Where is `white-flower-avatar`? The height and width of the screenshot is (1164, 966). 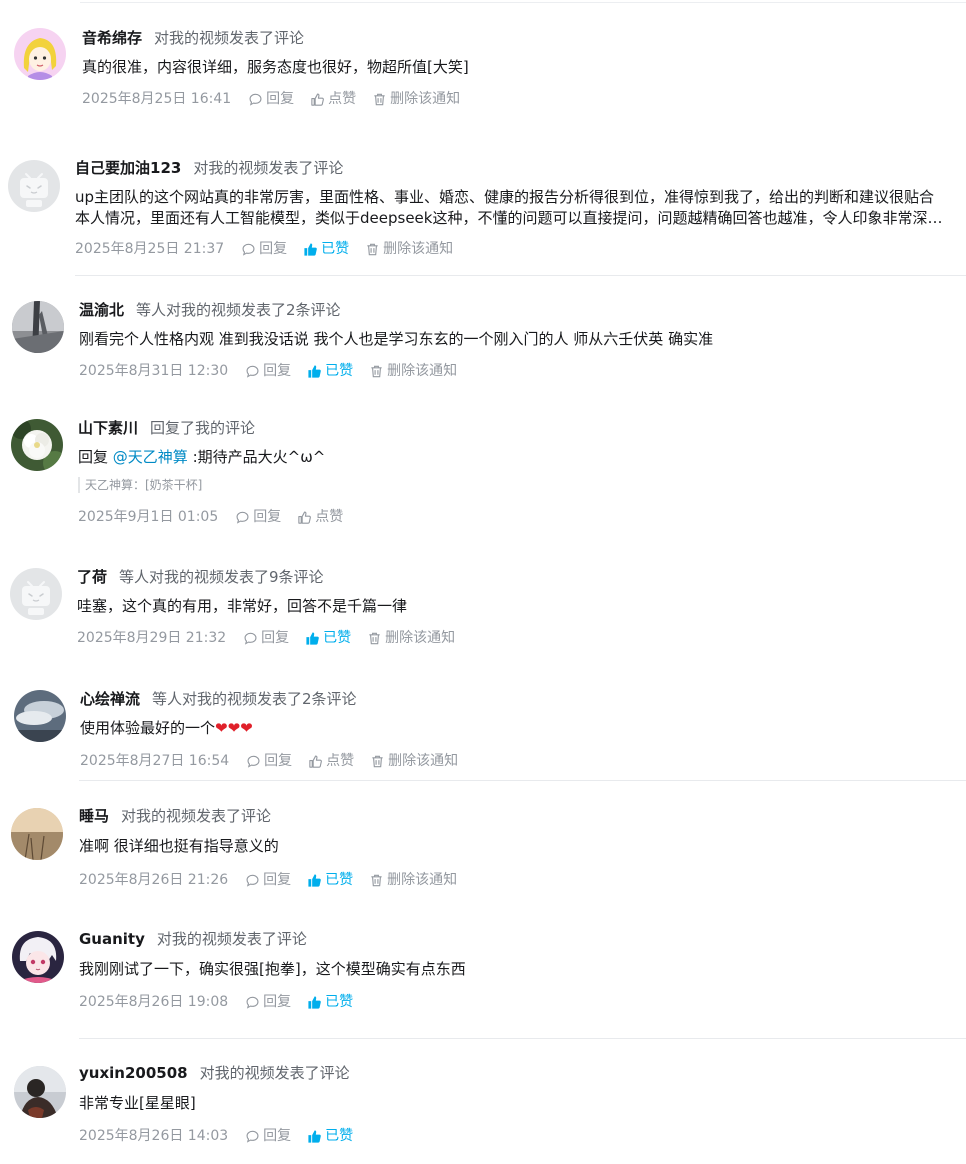
white-flower-avatar is located at coordinates (37, 445).